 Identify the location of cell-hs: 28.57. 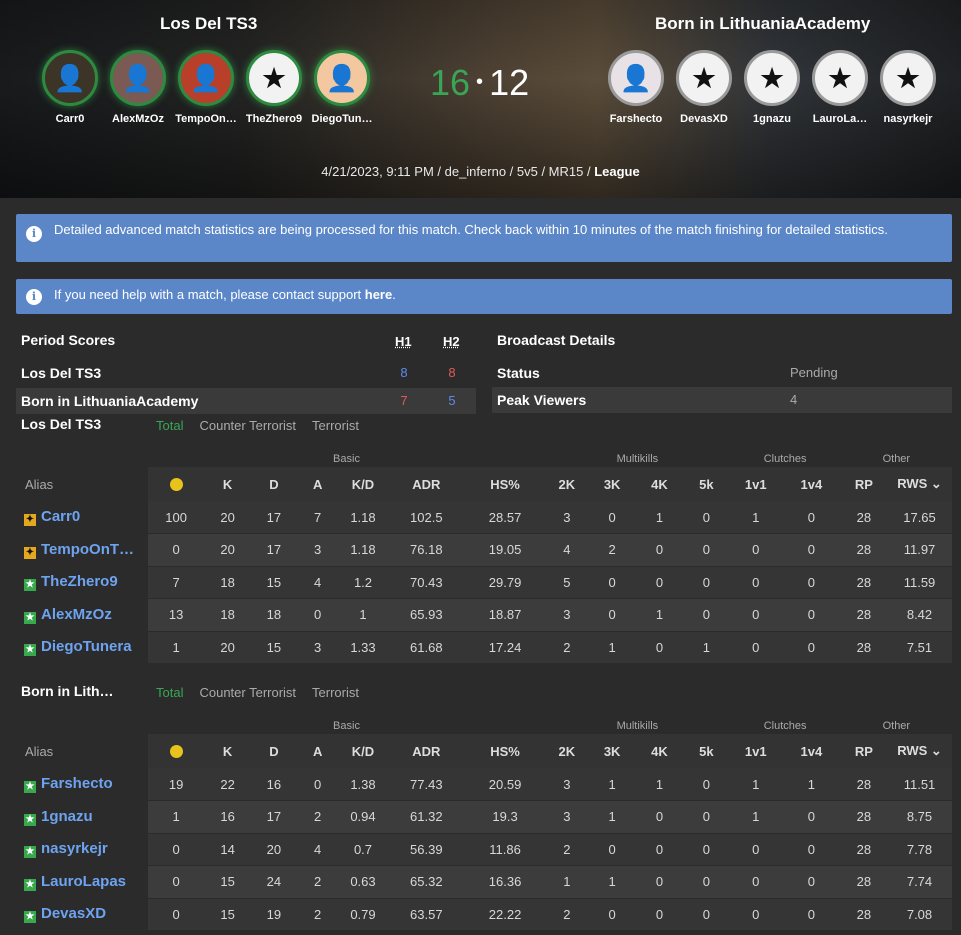
(505, 517).